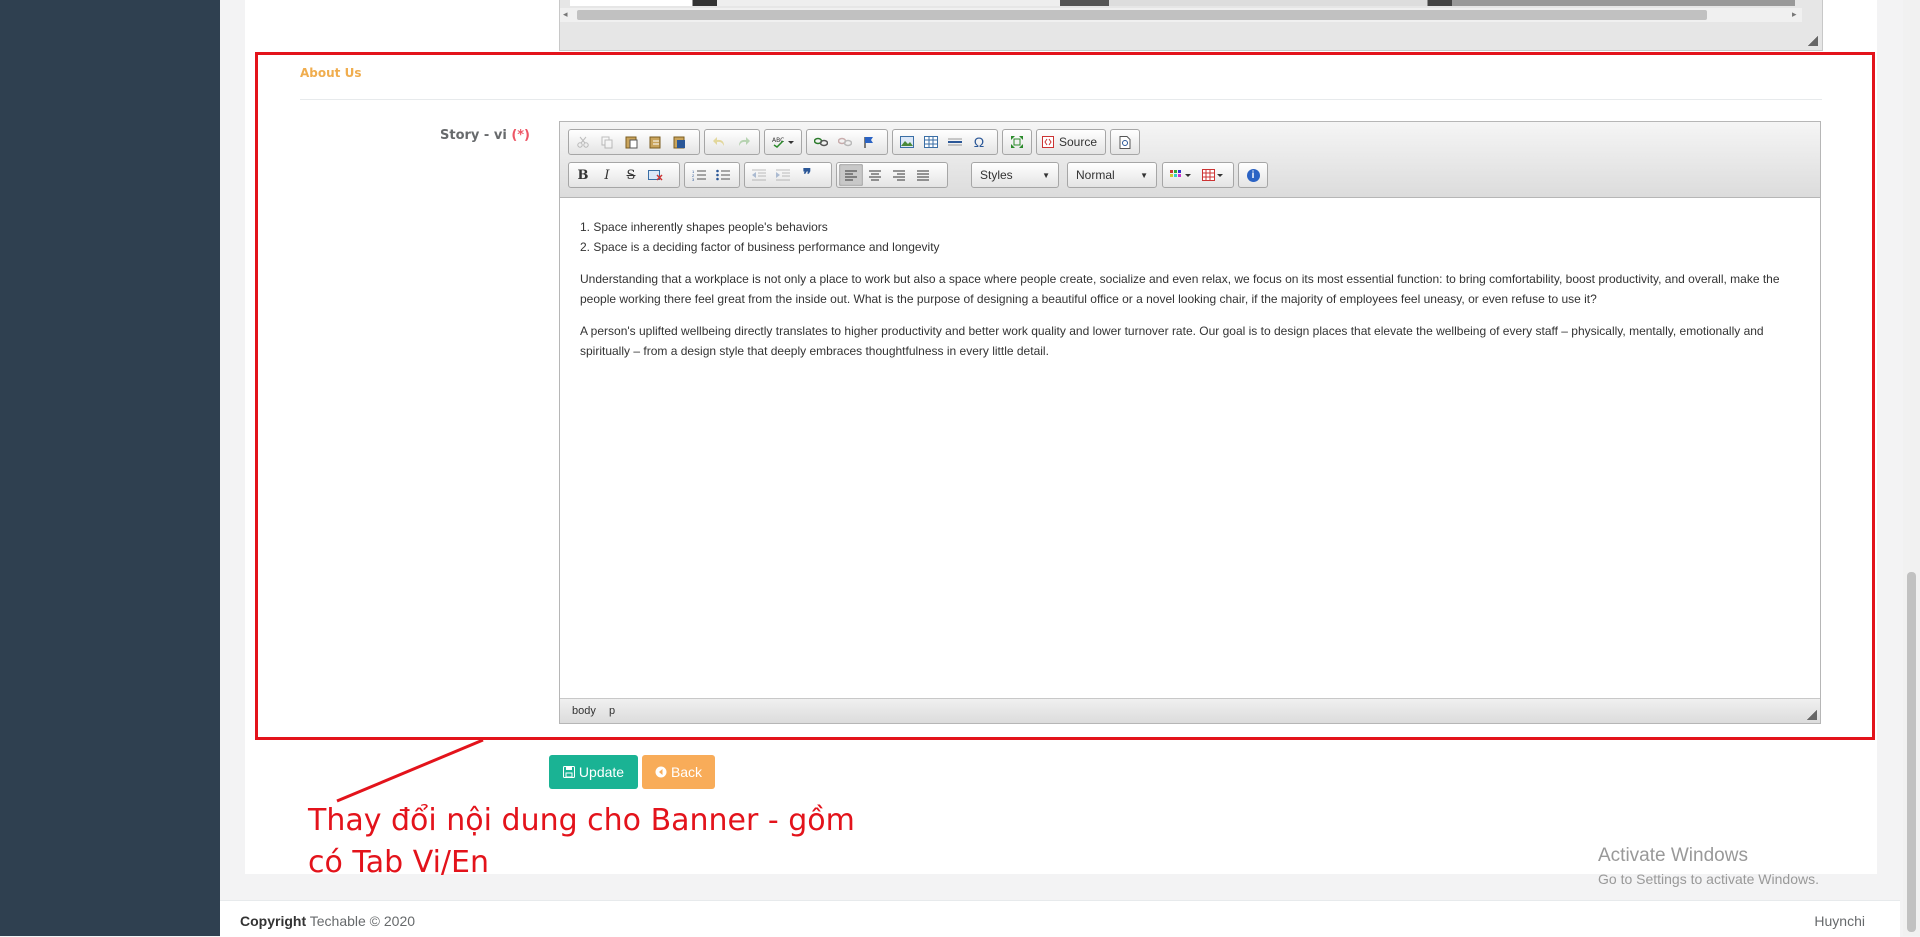 The height and width of the screenshot is (937, 1920). Describe the element at coordinates (601, 772) in the screenshot. I see `update-label: Update` at that location.